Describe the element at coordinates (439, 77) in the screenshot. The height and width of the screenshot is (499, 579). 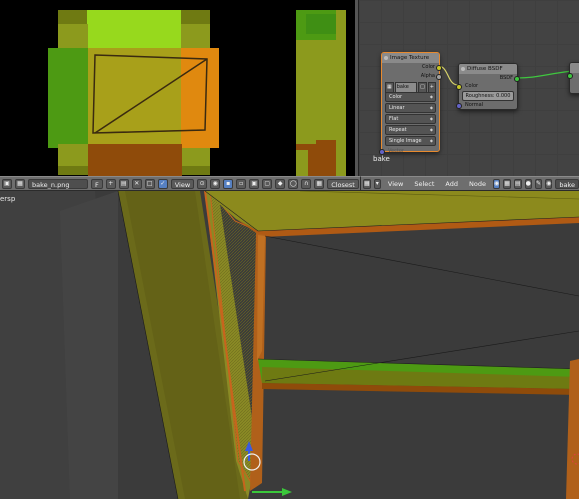
I see `alpha-output-socket` at that location.